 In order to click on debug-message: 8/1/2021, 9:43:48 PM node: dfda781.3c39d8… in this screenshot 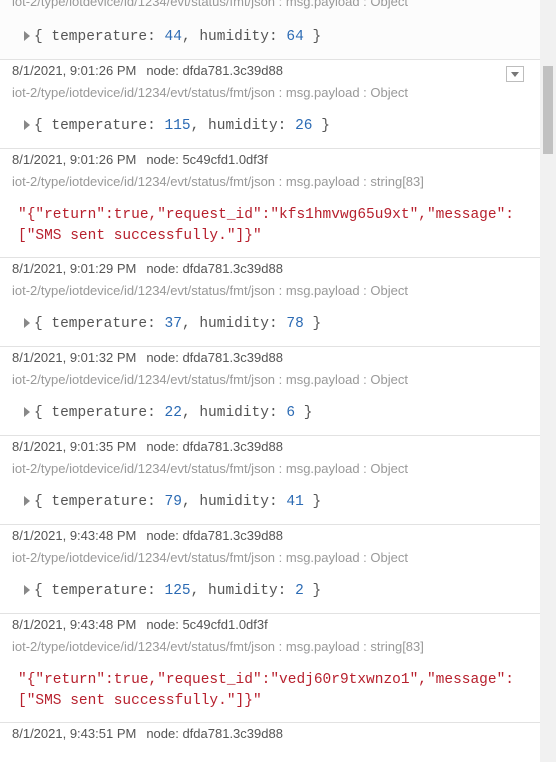, I will do `click(270, 569)`.